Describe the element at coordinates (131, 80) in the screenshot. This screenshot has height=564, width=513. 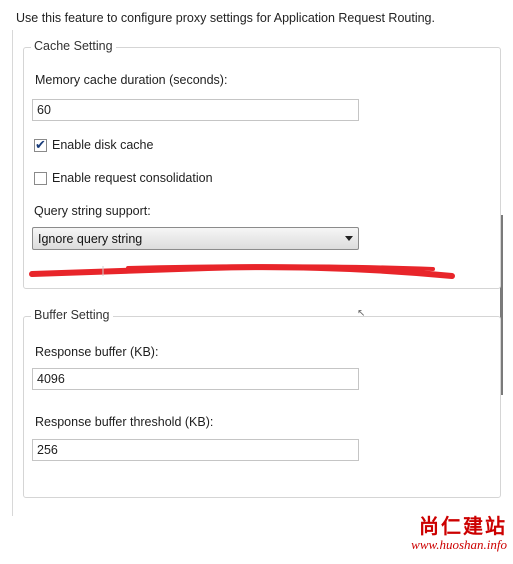
I see `memory-cache-duration-label: Memory cache duration (seconds):` at that location.